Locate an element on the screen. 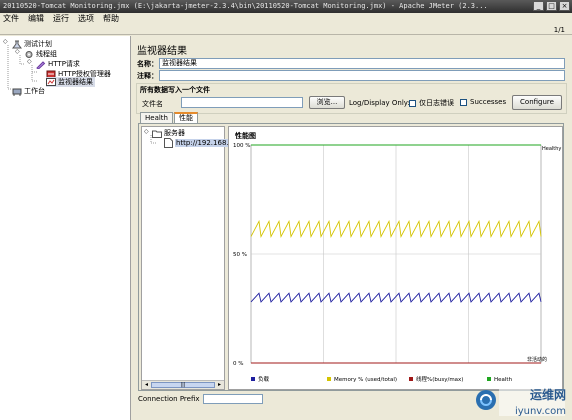 The width and height of the screenshot is (572, 420). name-label: 名称： is located at coordinates (147, 63).